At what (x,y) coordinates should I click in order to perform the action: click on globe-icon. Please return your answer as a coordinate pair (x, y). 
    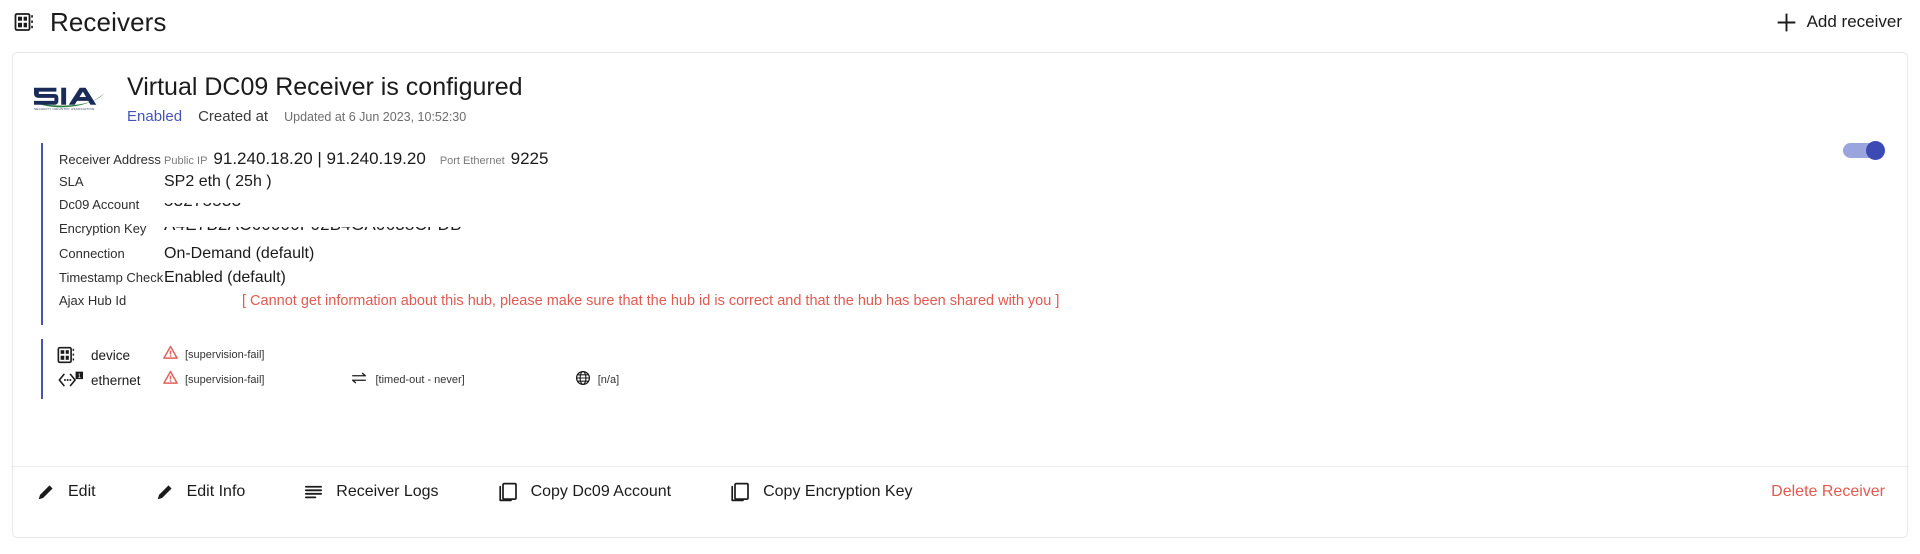
    Looking at the image, I should click on (583, 380).